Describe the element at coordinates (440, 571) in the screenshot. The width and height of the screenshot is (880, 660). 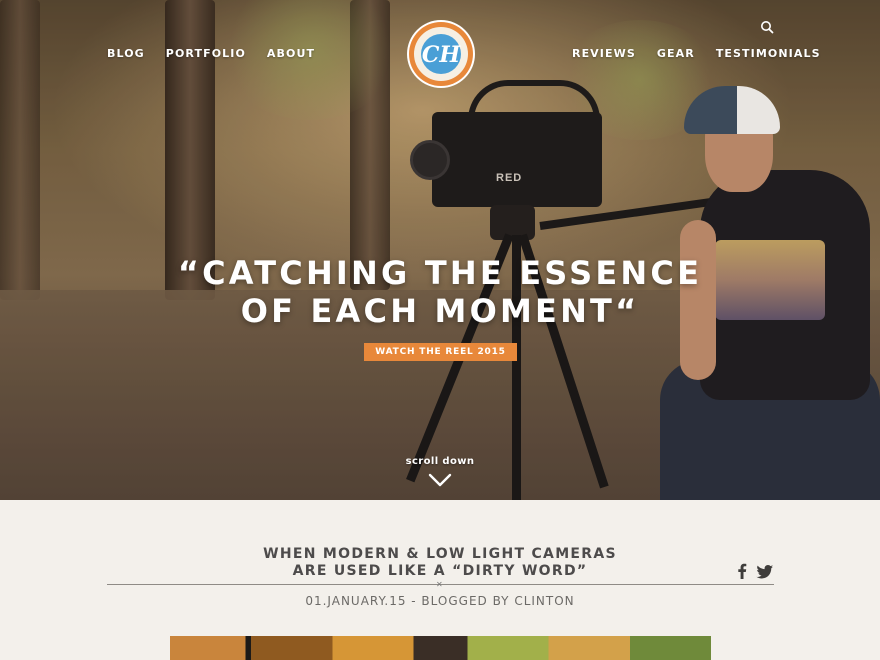
I see `post-title-line-2: ARE USED LIKE A “DIRTY WORD”` at that location.